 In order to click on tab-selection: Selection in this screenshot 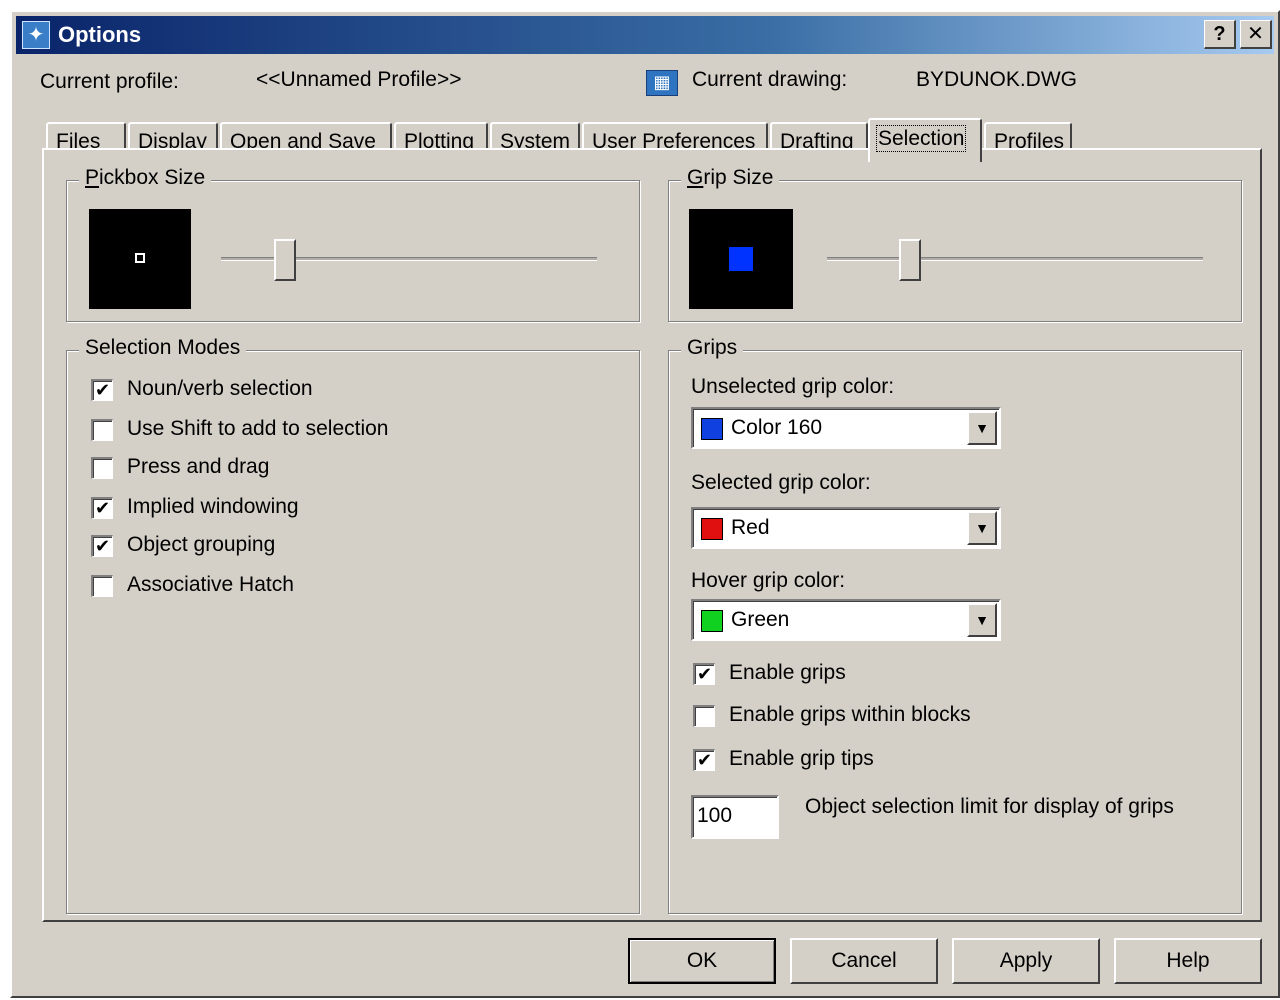, I will do `click(925, 140)`.